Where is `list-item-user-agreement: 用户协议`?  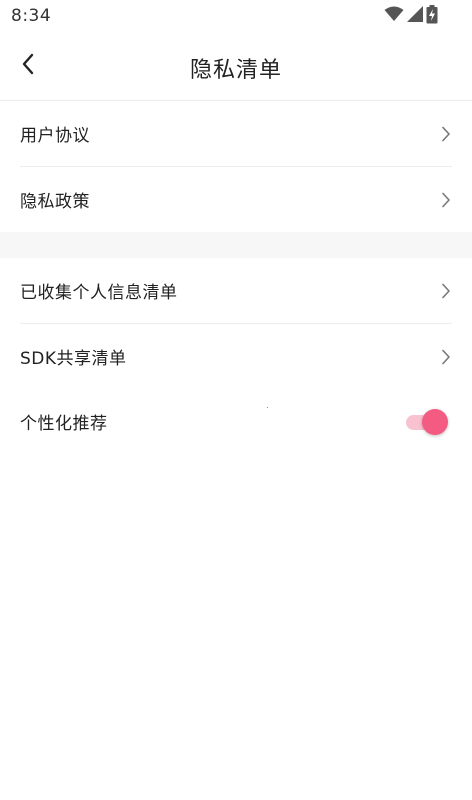
list-item-user-agreement: 用户协议 is located at coordinates (236, 134).